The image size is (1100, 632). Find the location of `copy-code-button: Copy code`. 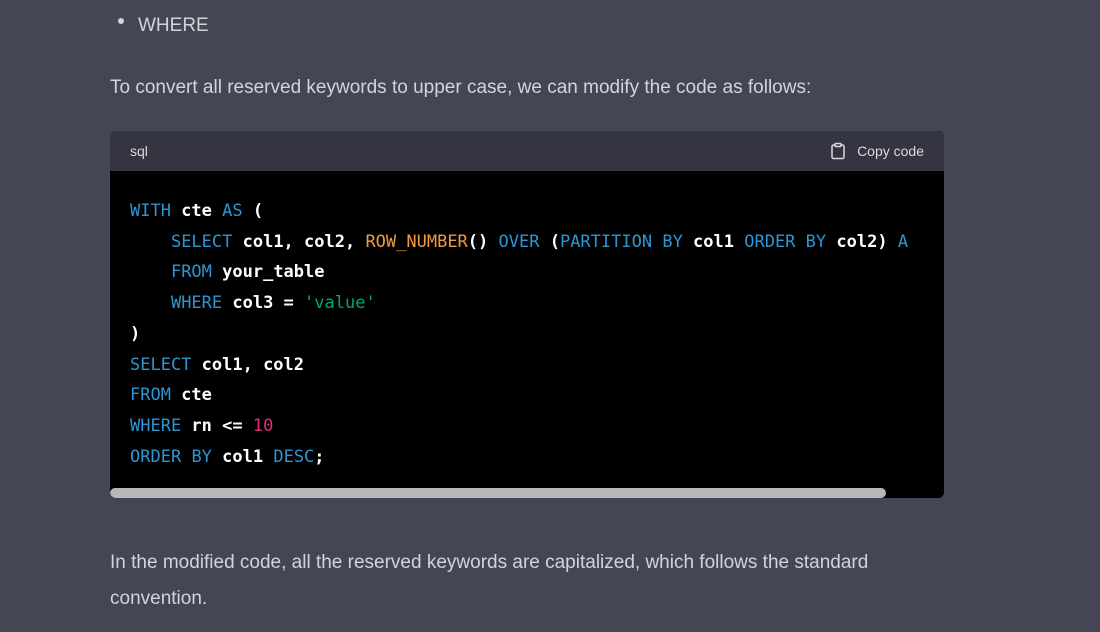

copy-code-button: Copy code is located at coordinates (876, 151).